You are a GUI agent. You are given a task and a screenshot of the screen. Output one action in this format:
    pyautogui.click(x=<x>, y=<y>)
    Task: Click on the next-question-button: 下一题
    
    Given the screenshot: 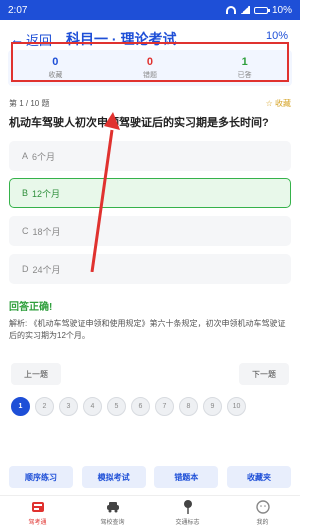 What is the action you would take?
    pyautogui.click(x=264, y=374)
    